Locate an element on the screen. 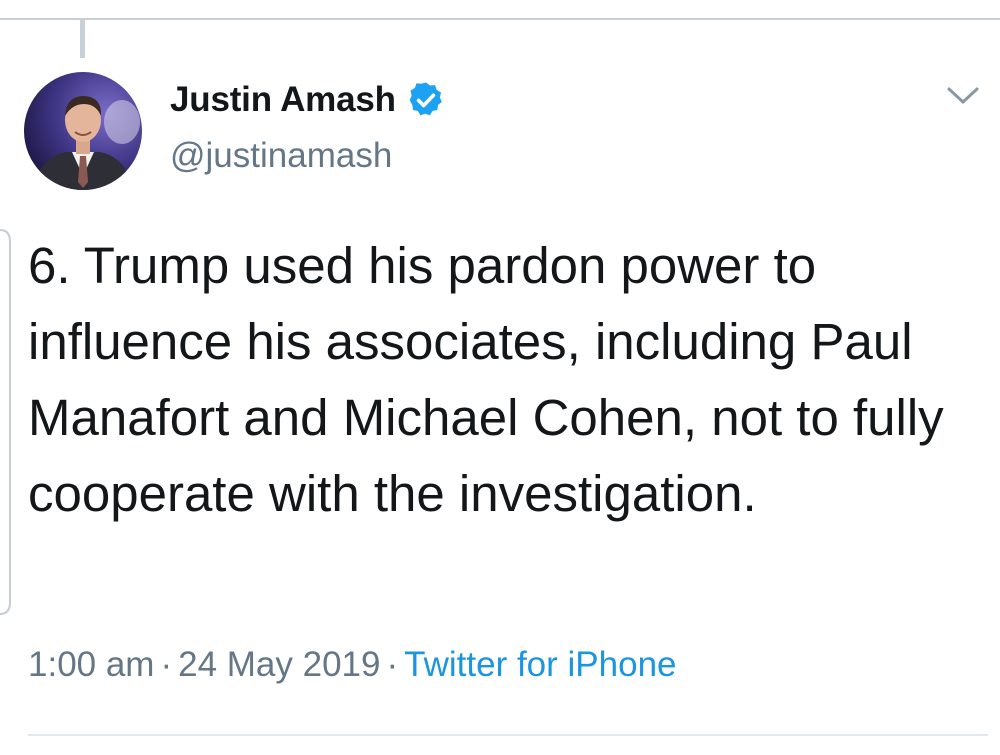 This screenshot has width=1000, height=755. tweet-meta: 1:00 am · 24 May 2019 · Twitter for iPhone is located at coordinates (352, 665).